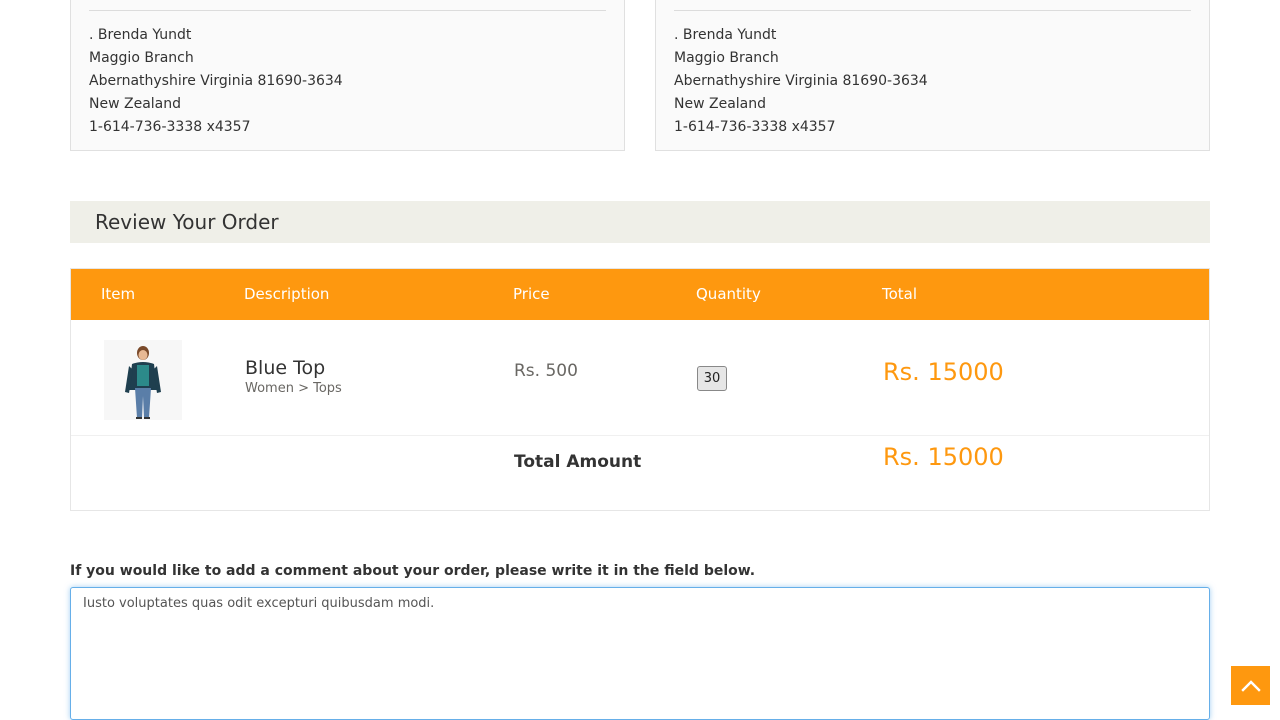  I want to click on product-price: Rs. 500, so click(546, 371).